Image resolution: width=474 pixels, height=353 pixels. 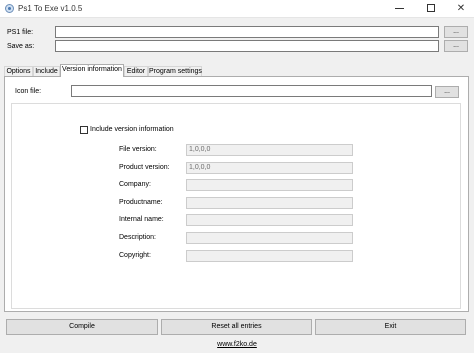 I want to click on company-label: Company:, so click(x=135, y=184).